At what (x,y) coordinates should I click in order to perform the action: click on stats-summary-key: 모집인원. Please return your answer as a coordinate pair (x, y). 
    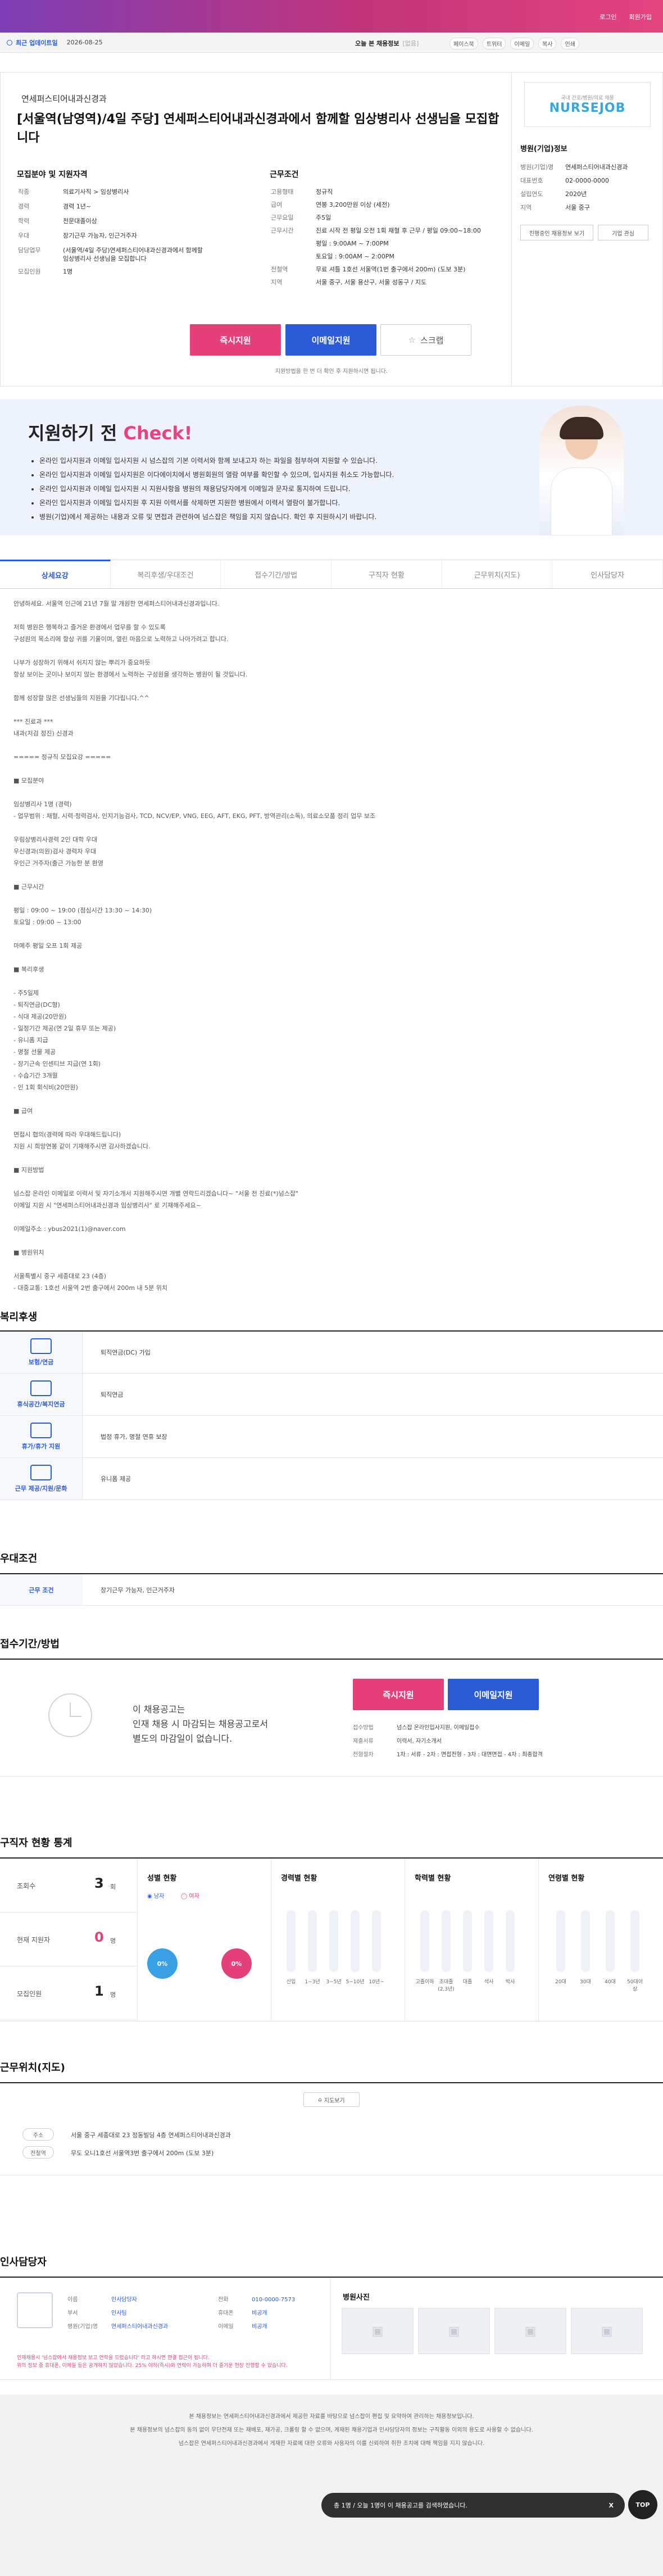
    Looking at the image, I should click on (29, 1994).